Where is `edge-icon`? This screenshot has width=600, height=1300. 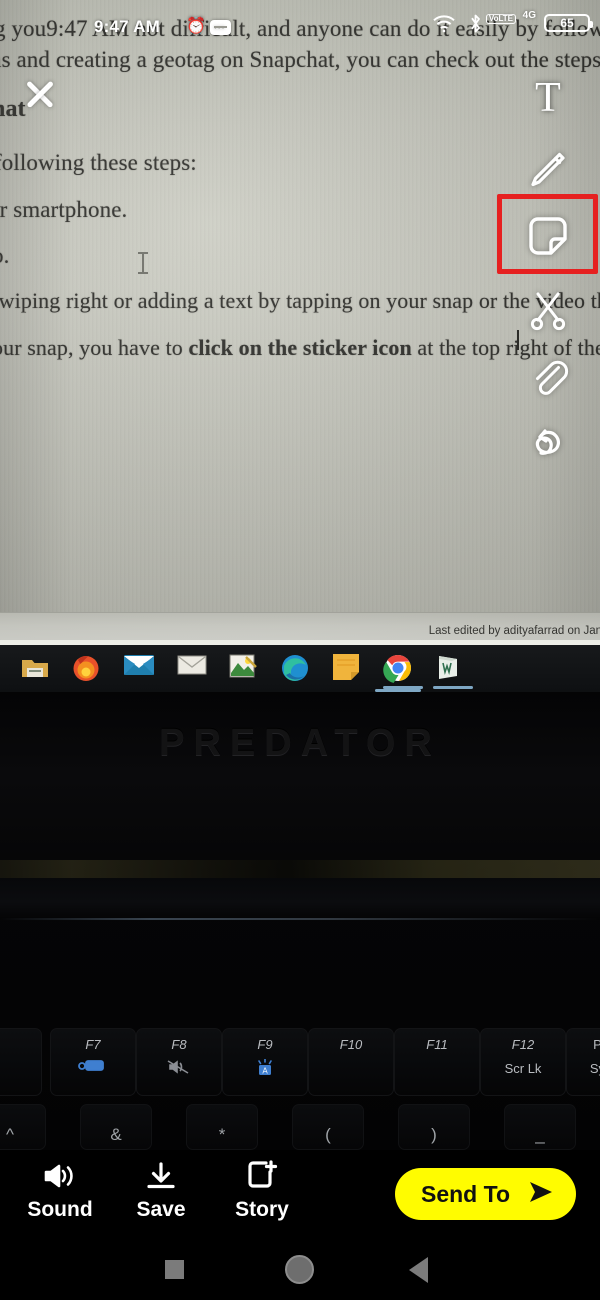
edge-icon is located at coordinates (295, 668).